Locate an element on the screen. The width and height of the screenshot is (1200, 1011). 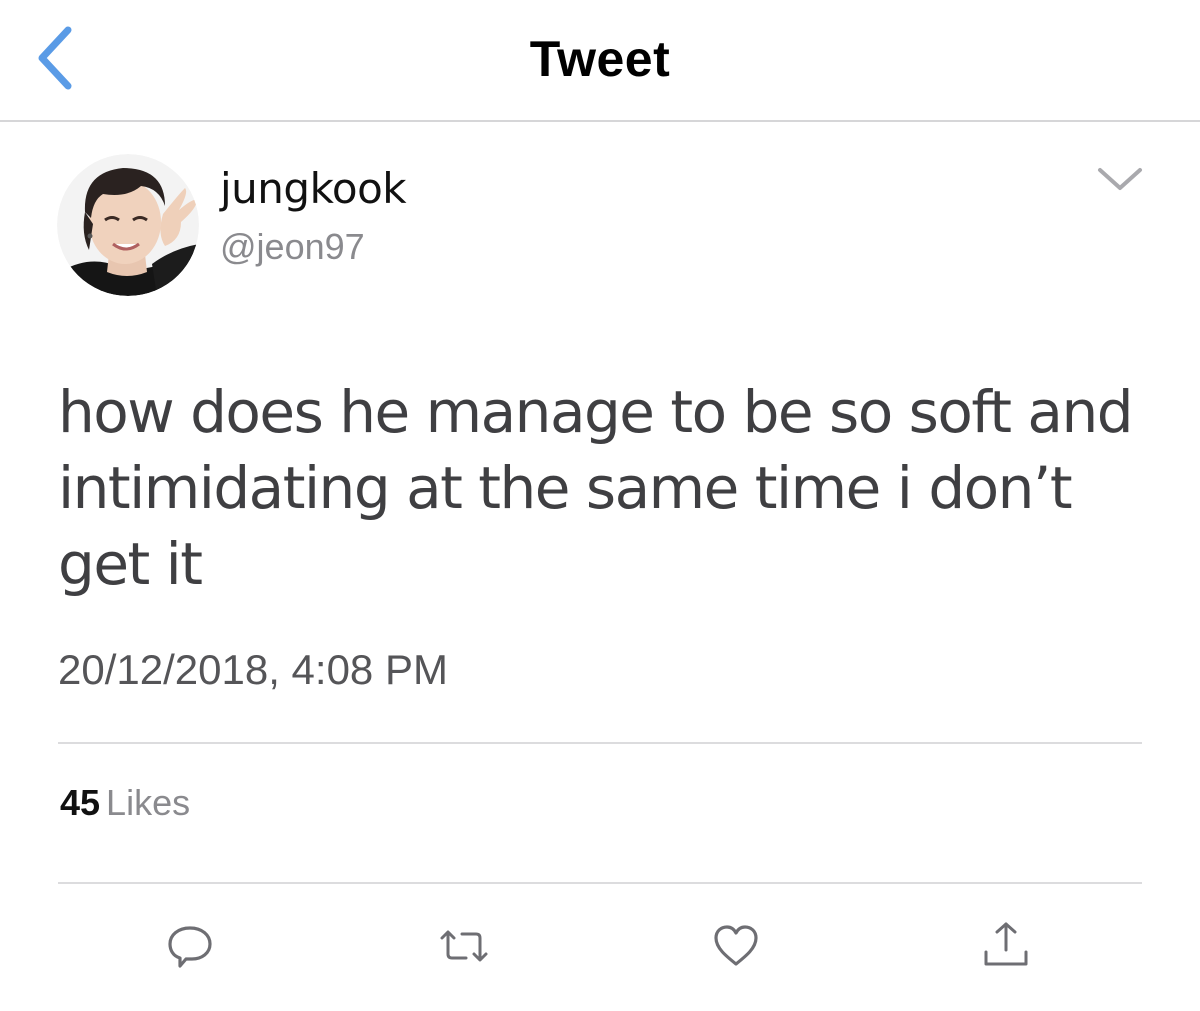
tweet-timestamp: 20/12/2018, 4:08 PM is located at coordinates (253, 669).